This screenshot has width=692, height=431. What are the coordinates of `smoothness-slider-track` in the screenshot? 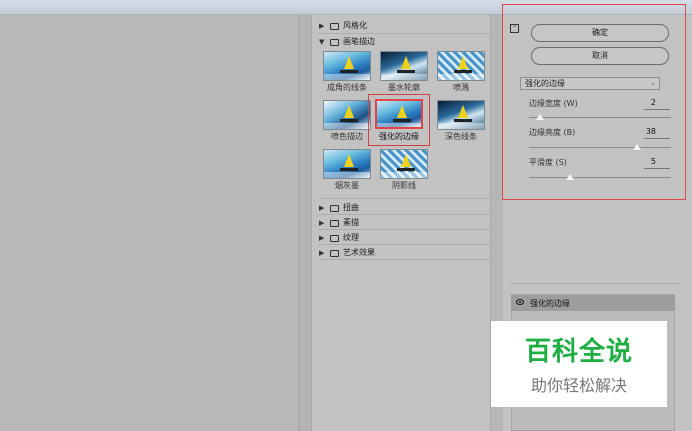 It's located at (600, 177).